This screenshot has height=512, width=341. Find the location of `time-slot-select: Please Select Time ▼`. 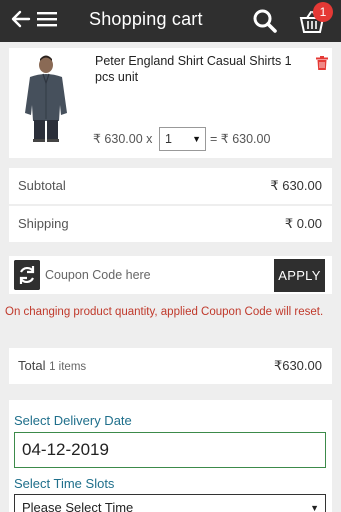

time-slot-select: Please Select Time ▼ is located at coordinates (170, 503).